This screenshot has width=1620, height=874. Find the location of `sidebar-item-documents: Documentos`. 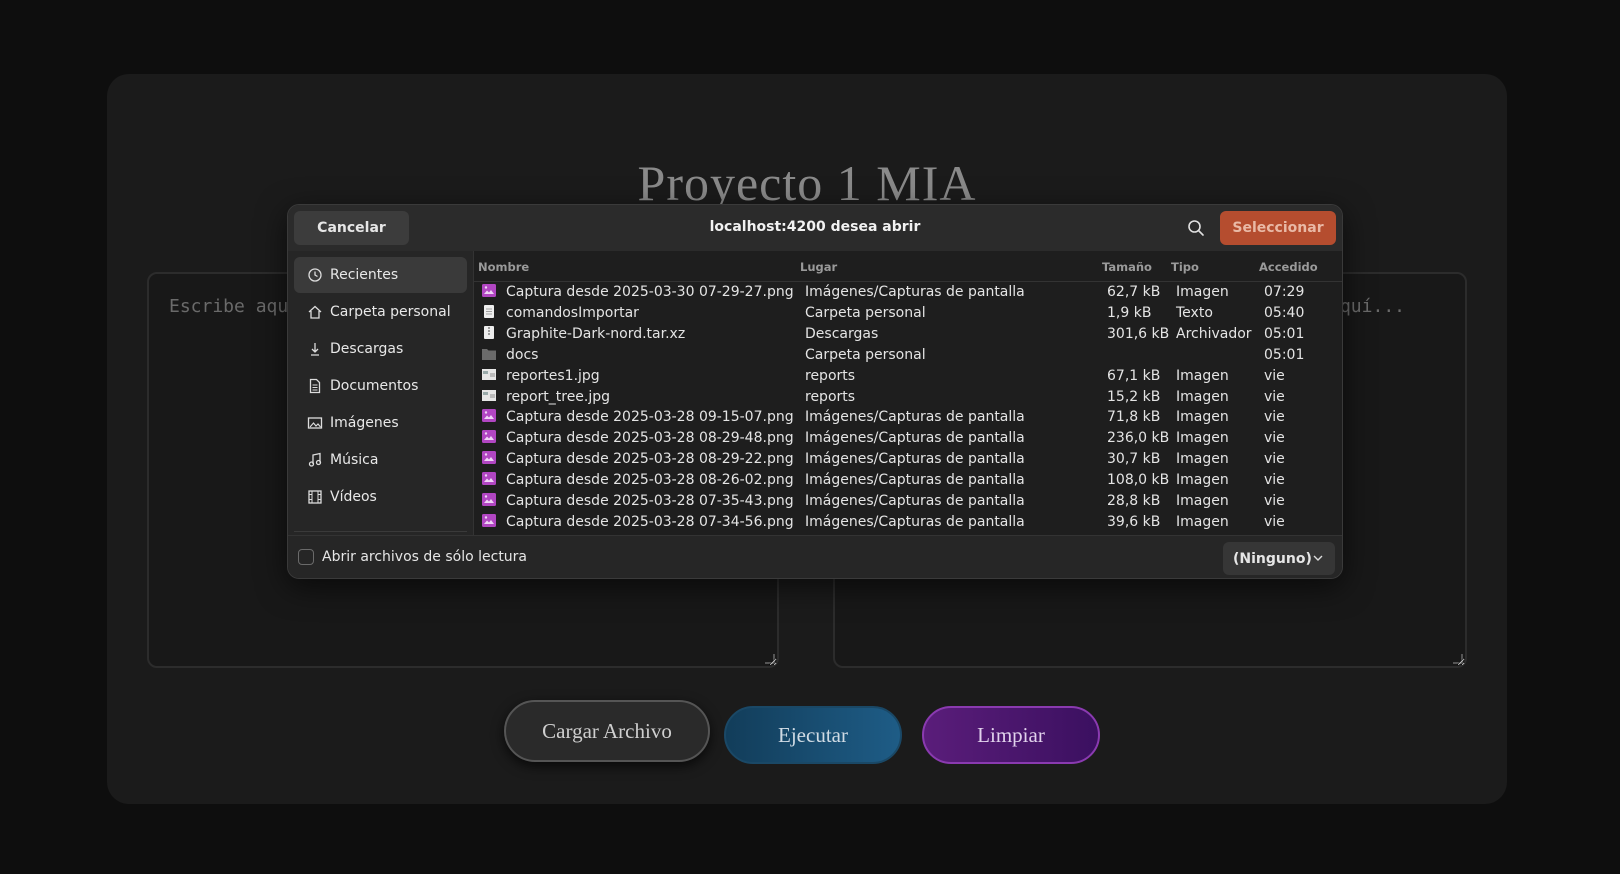

sidebar-item-documents: Documentos is located at coordinates (380, 386).